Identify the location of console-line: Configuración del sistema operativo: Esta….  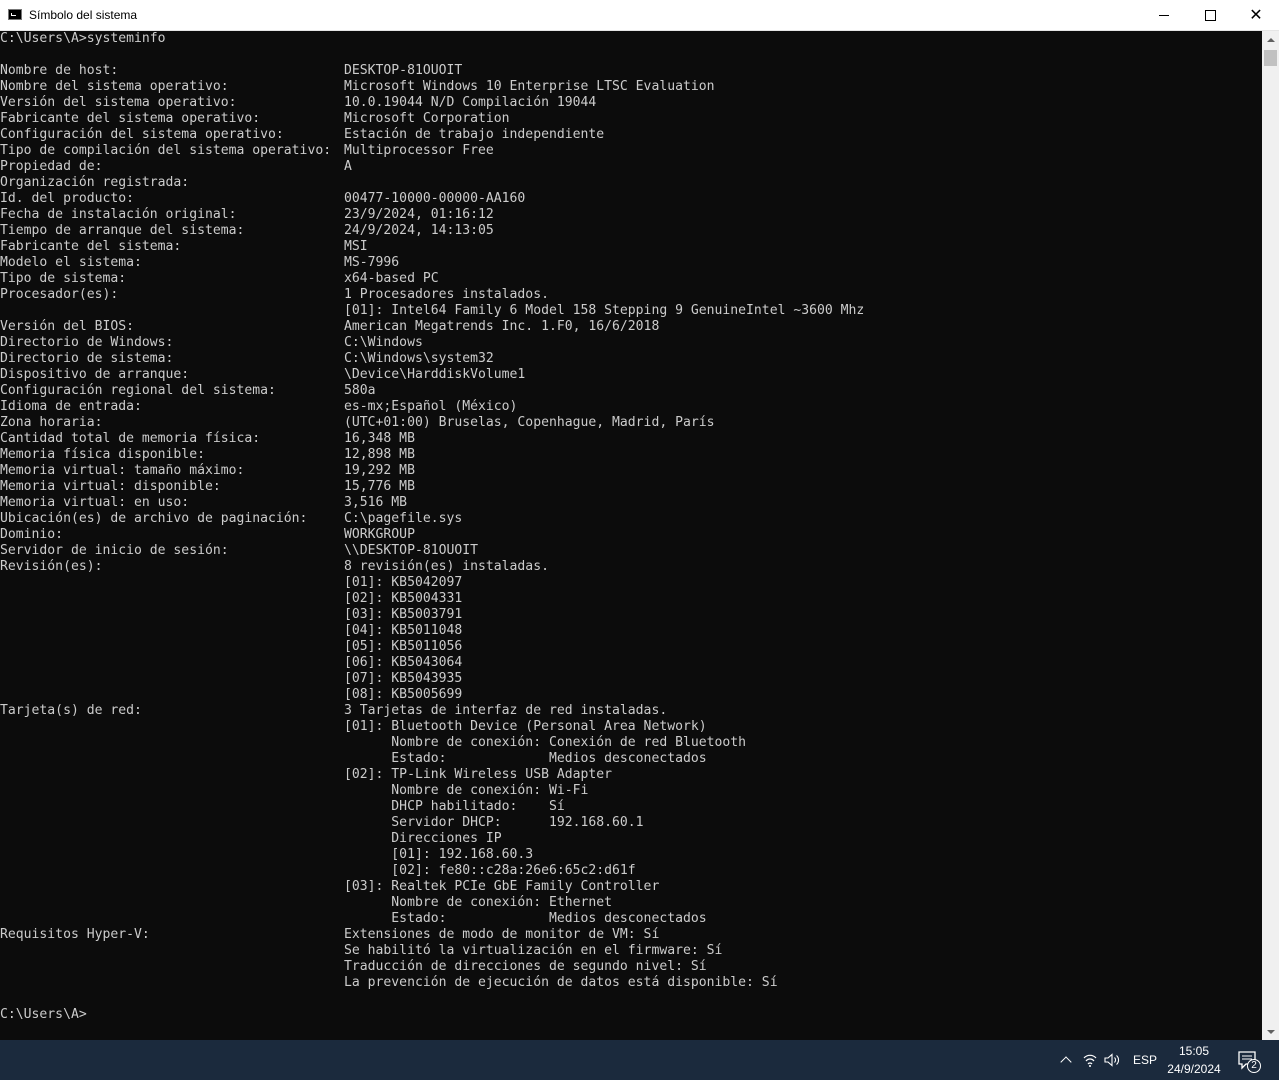
(631, 135).